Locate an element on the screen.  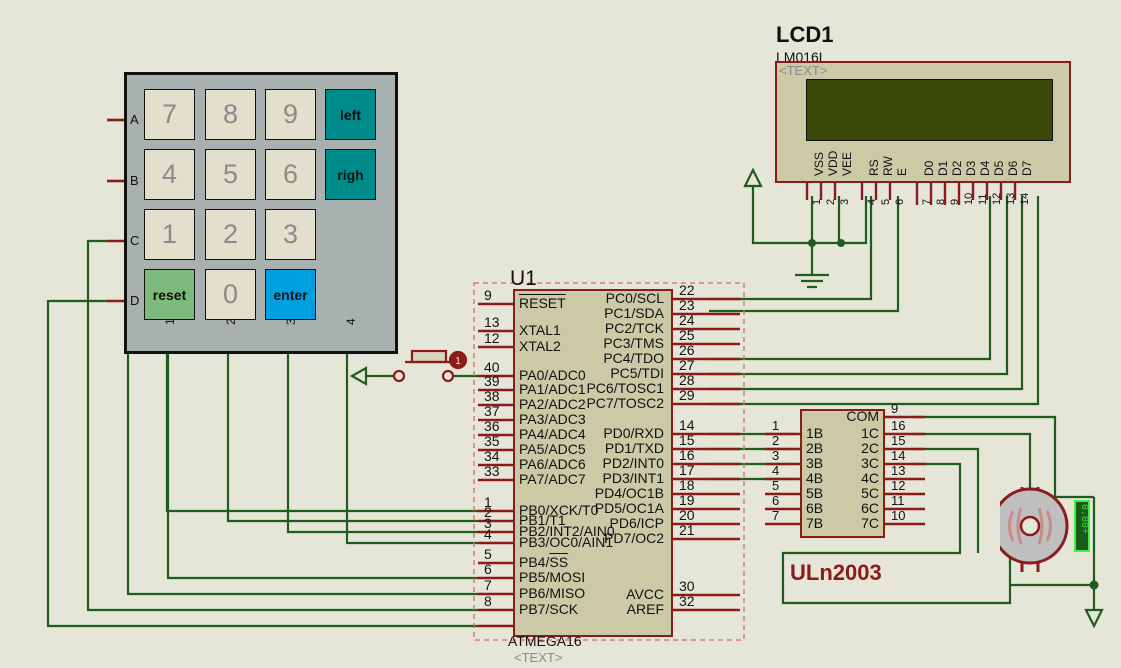
lcd-pin-number-9: 9 is located at coordinates (955, 201).